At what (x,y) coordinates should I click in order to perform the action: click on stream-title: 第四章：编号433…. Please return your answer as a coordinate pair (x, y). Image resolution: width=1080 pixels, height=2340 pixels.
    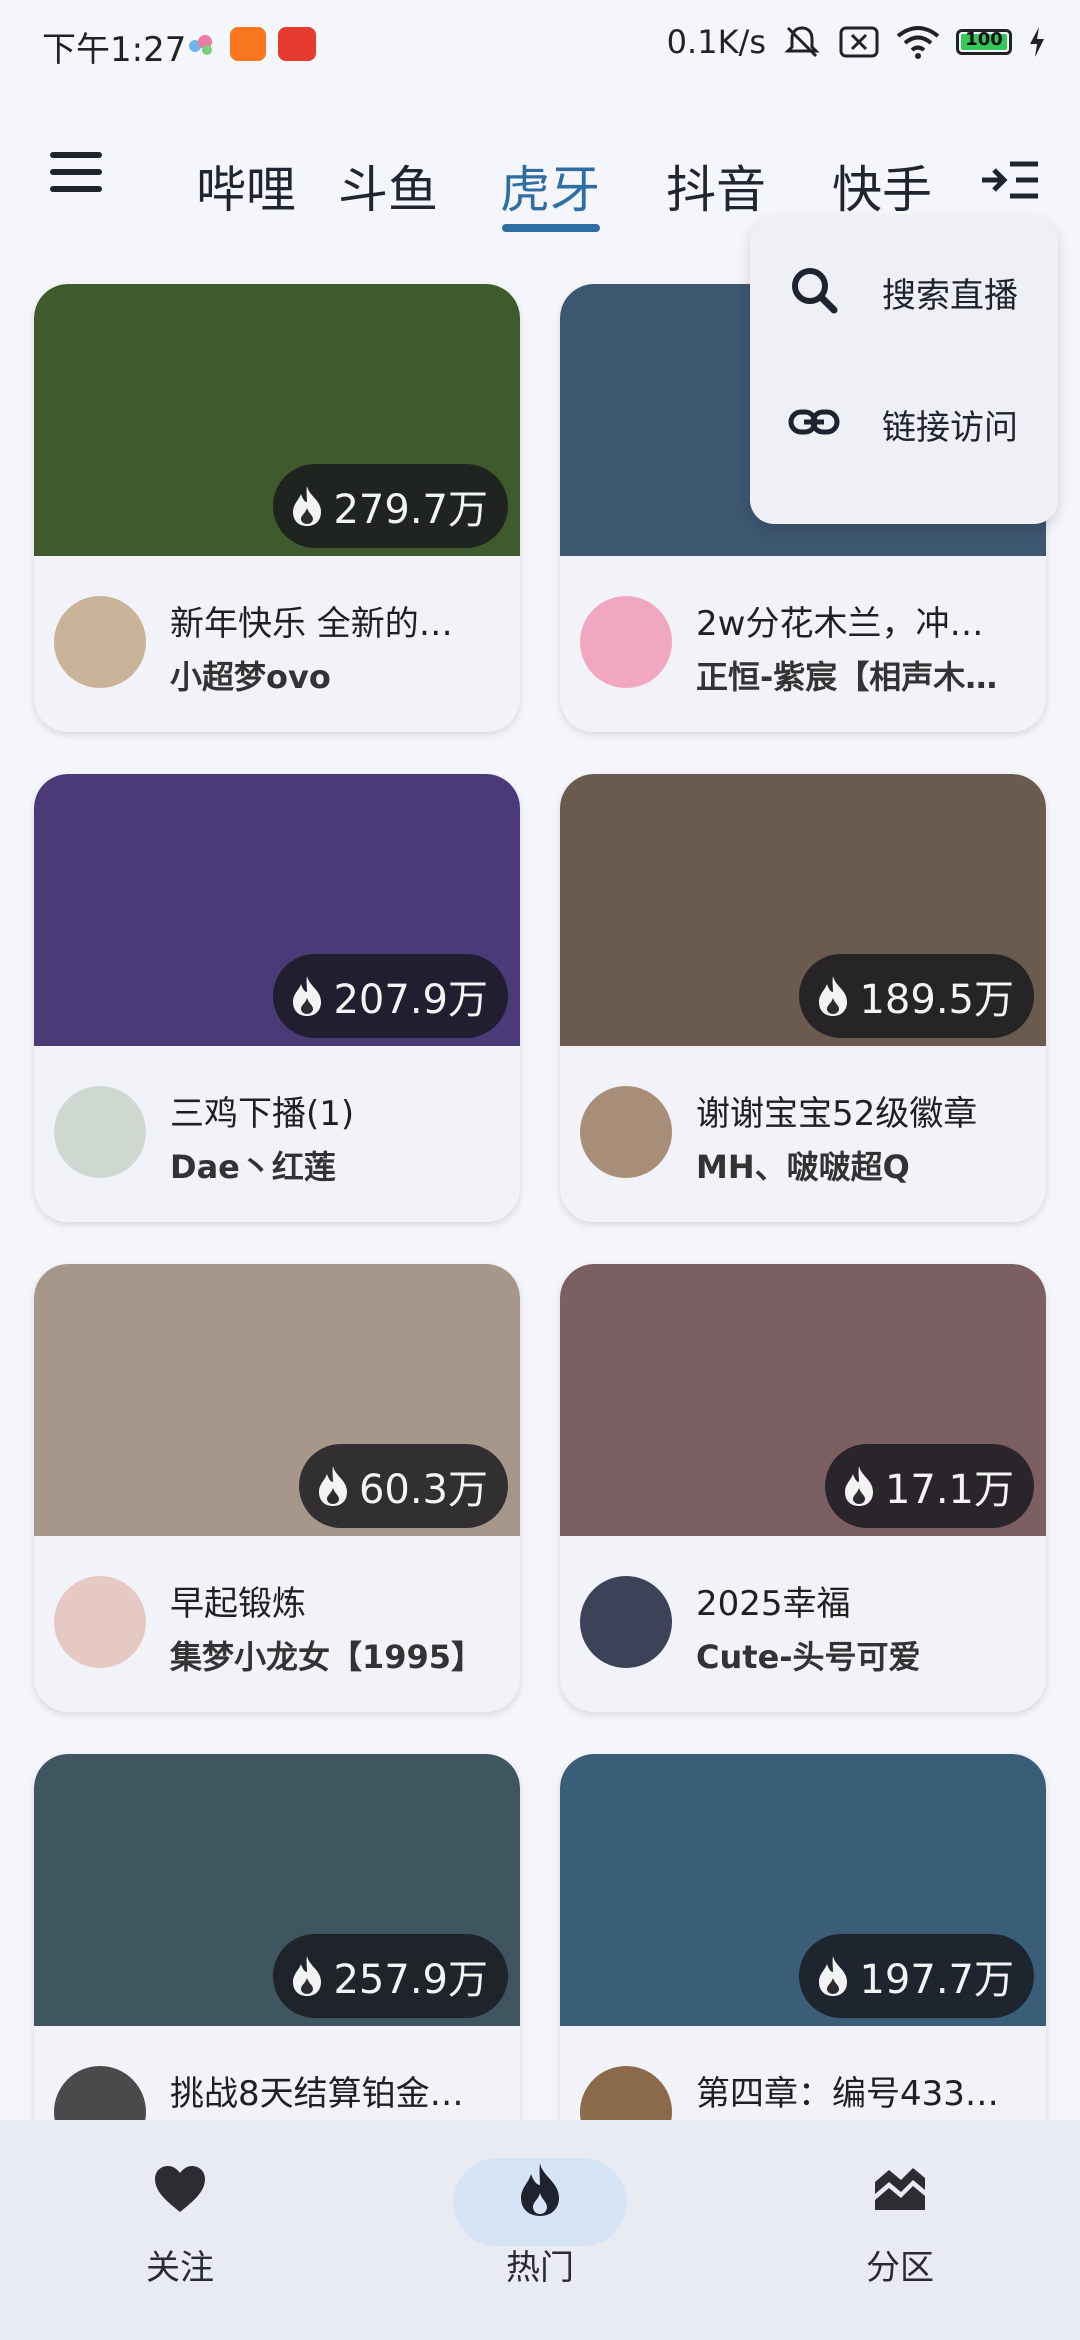
    Looking at the image, I should click on (847, 2094).